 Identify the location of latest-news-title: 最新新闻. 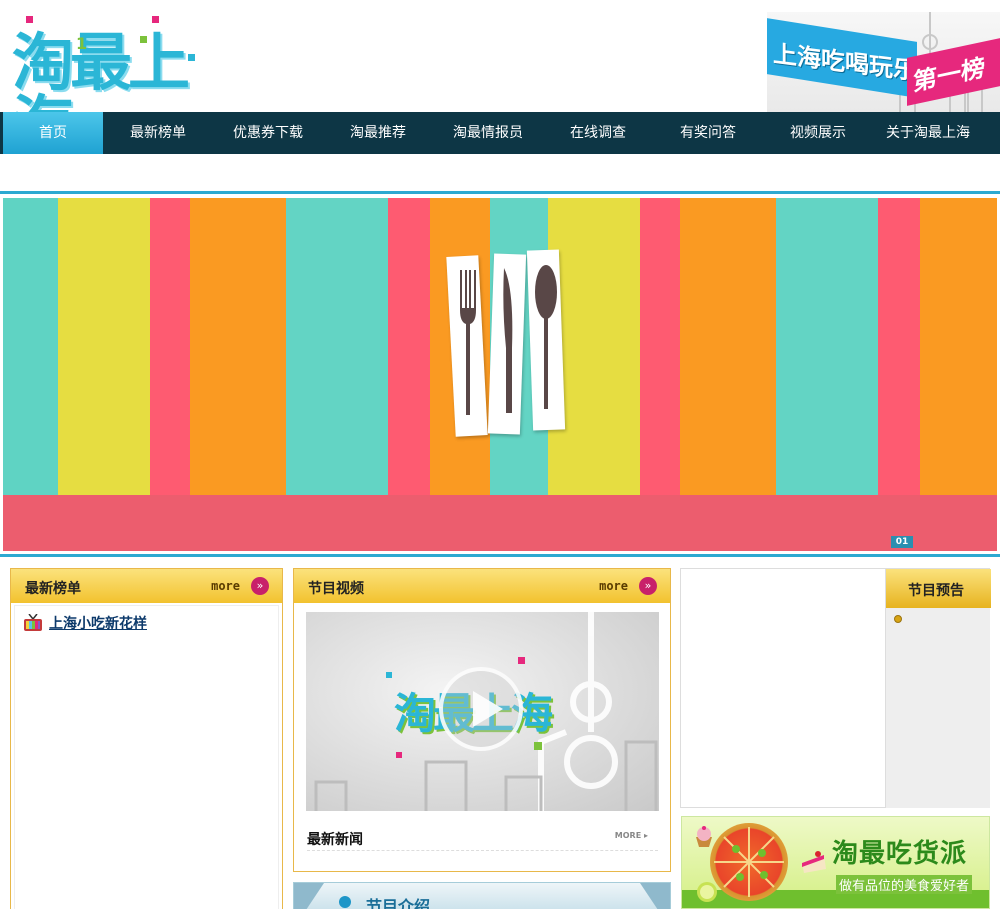
(335, 840).